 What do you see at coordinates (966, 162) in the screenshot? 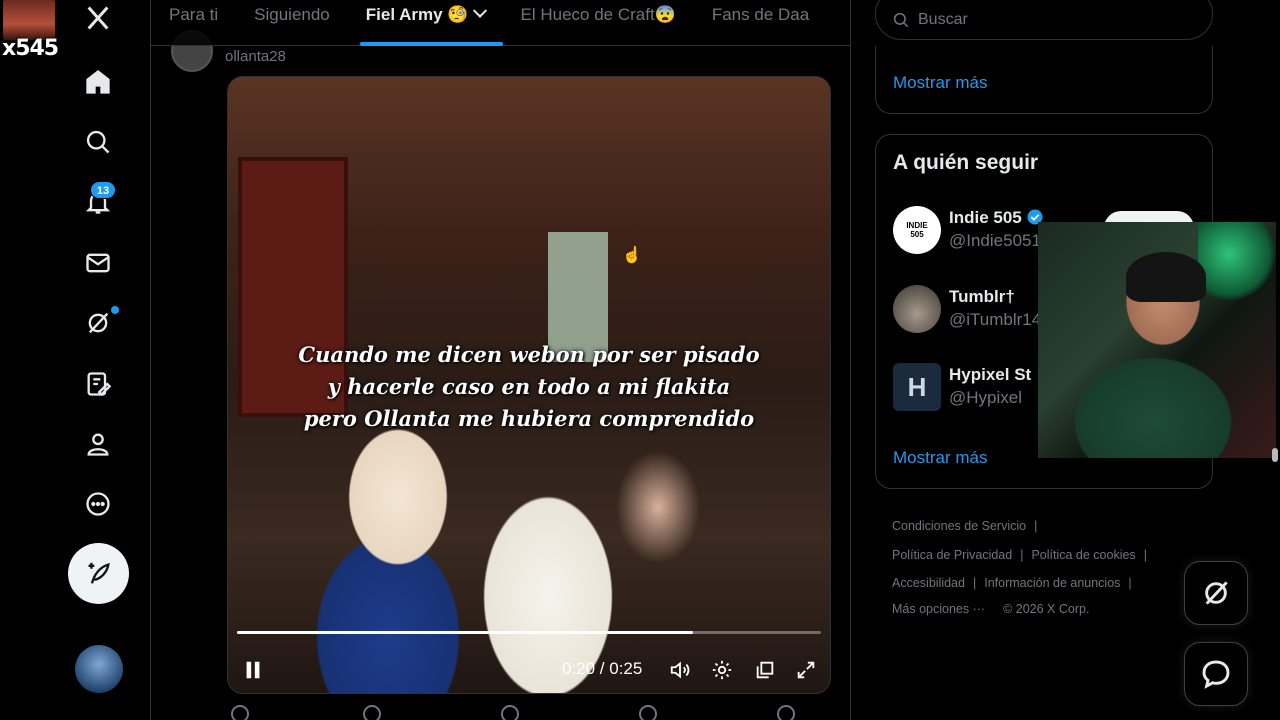
I see `who-to-follow-title: A quién seguir` at bounding box center [966, 162].